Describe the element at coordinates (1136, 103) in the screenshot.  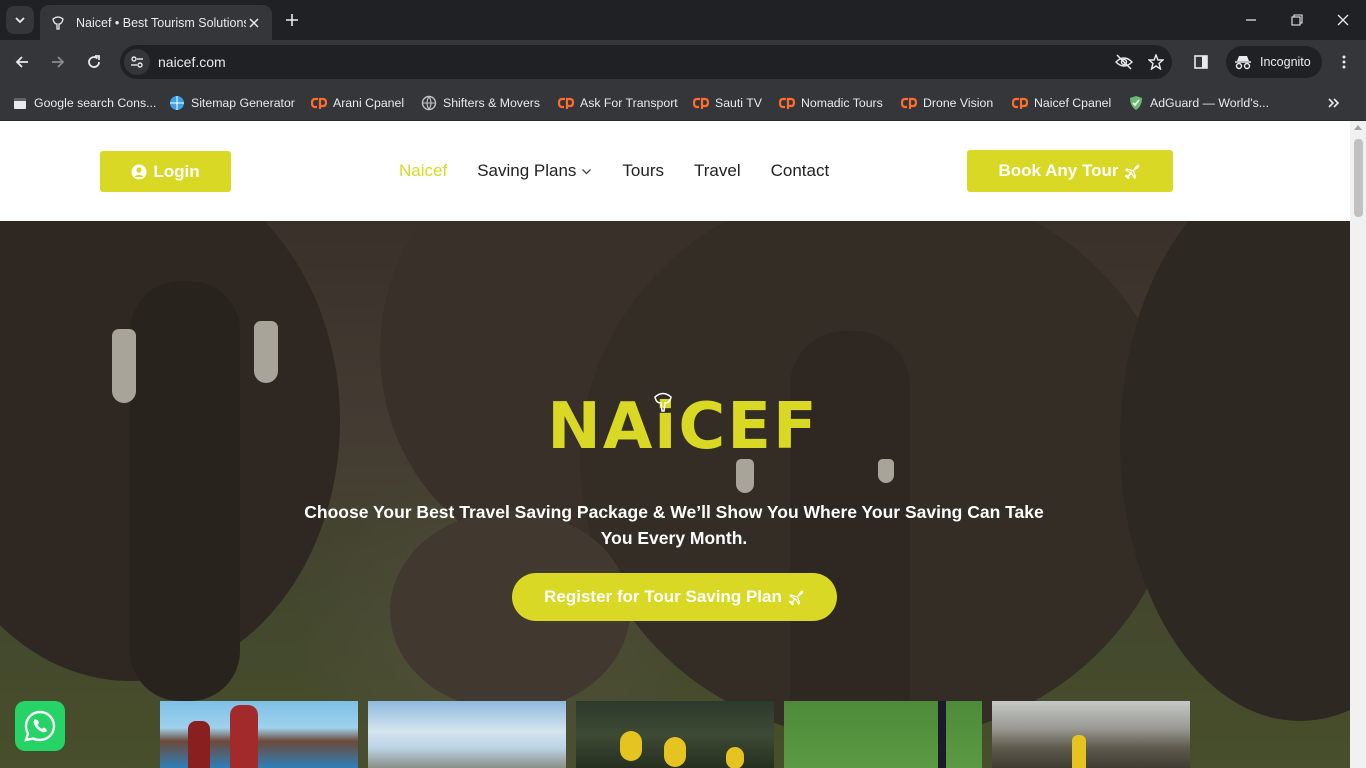
I see `shield-icon` at that location.